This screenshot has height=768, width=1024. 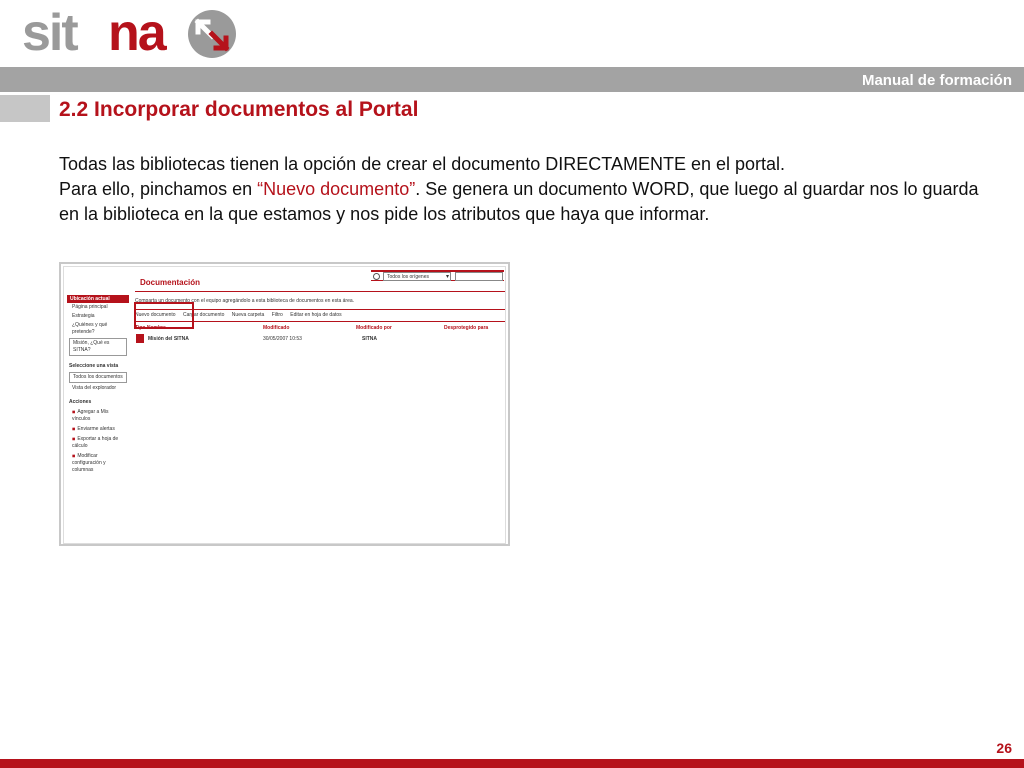 What do you see at coordinates (512, 763) in the screenshot?
I see `footer-bar` at bounding box center [512, 763].